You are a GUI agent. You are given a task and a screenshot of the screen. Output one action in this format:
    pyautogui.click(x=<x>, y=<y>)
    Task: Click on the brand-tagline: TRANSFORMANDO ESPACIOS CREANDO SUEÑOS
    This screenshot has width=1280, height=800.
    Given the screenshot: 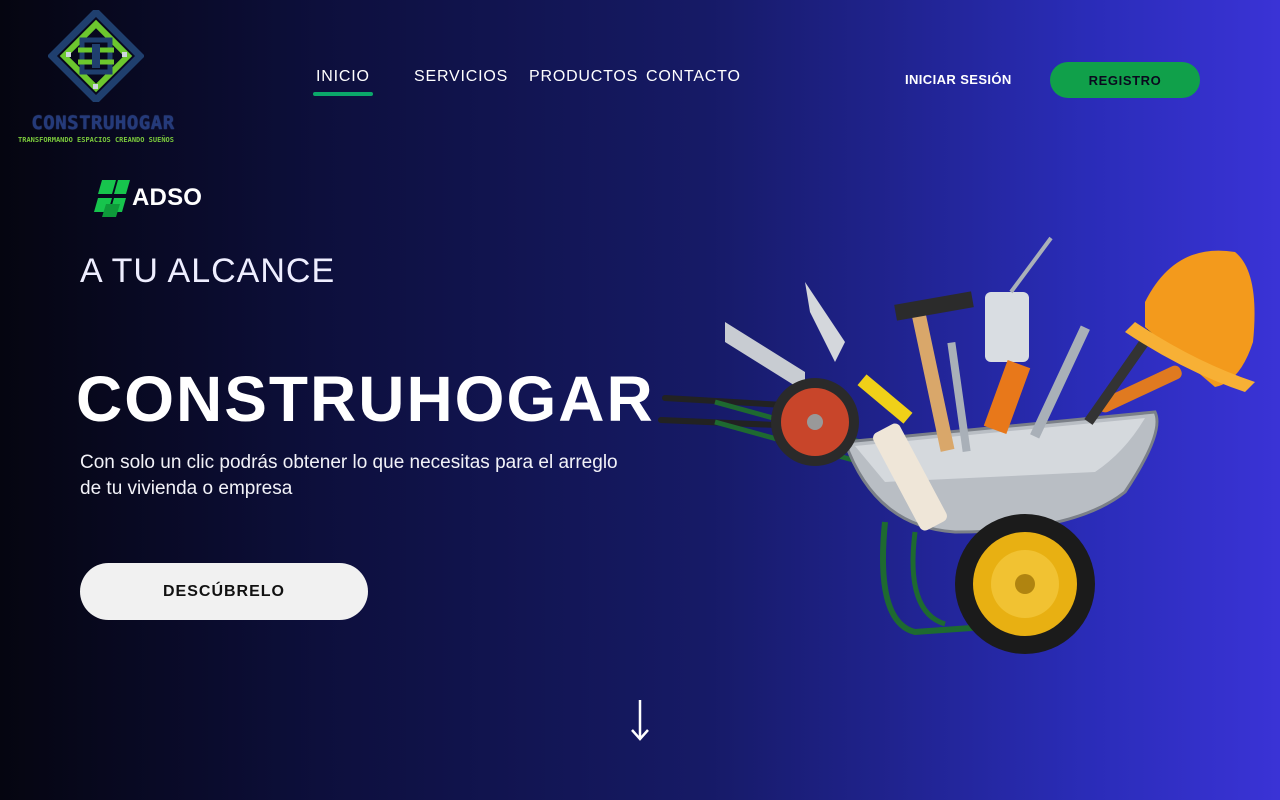 What is the action you would take?
    pyautogui.click(x=96, y=140)
    